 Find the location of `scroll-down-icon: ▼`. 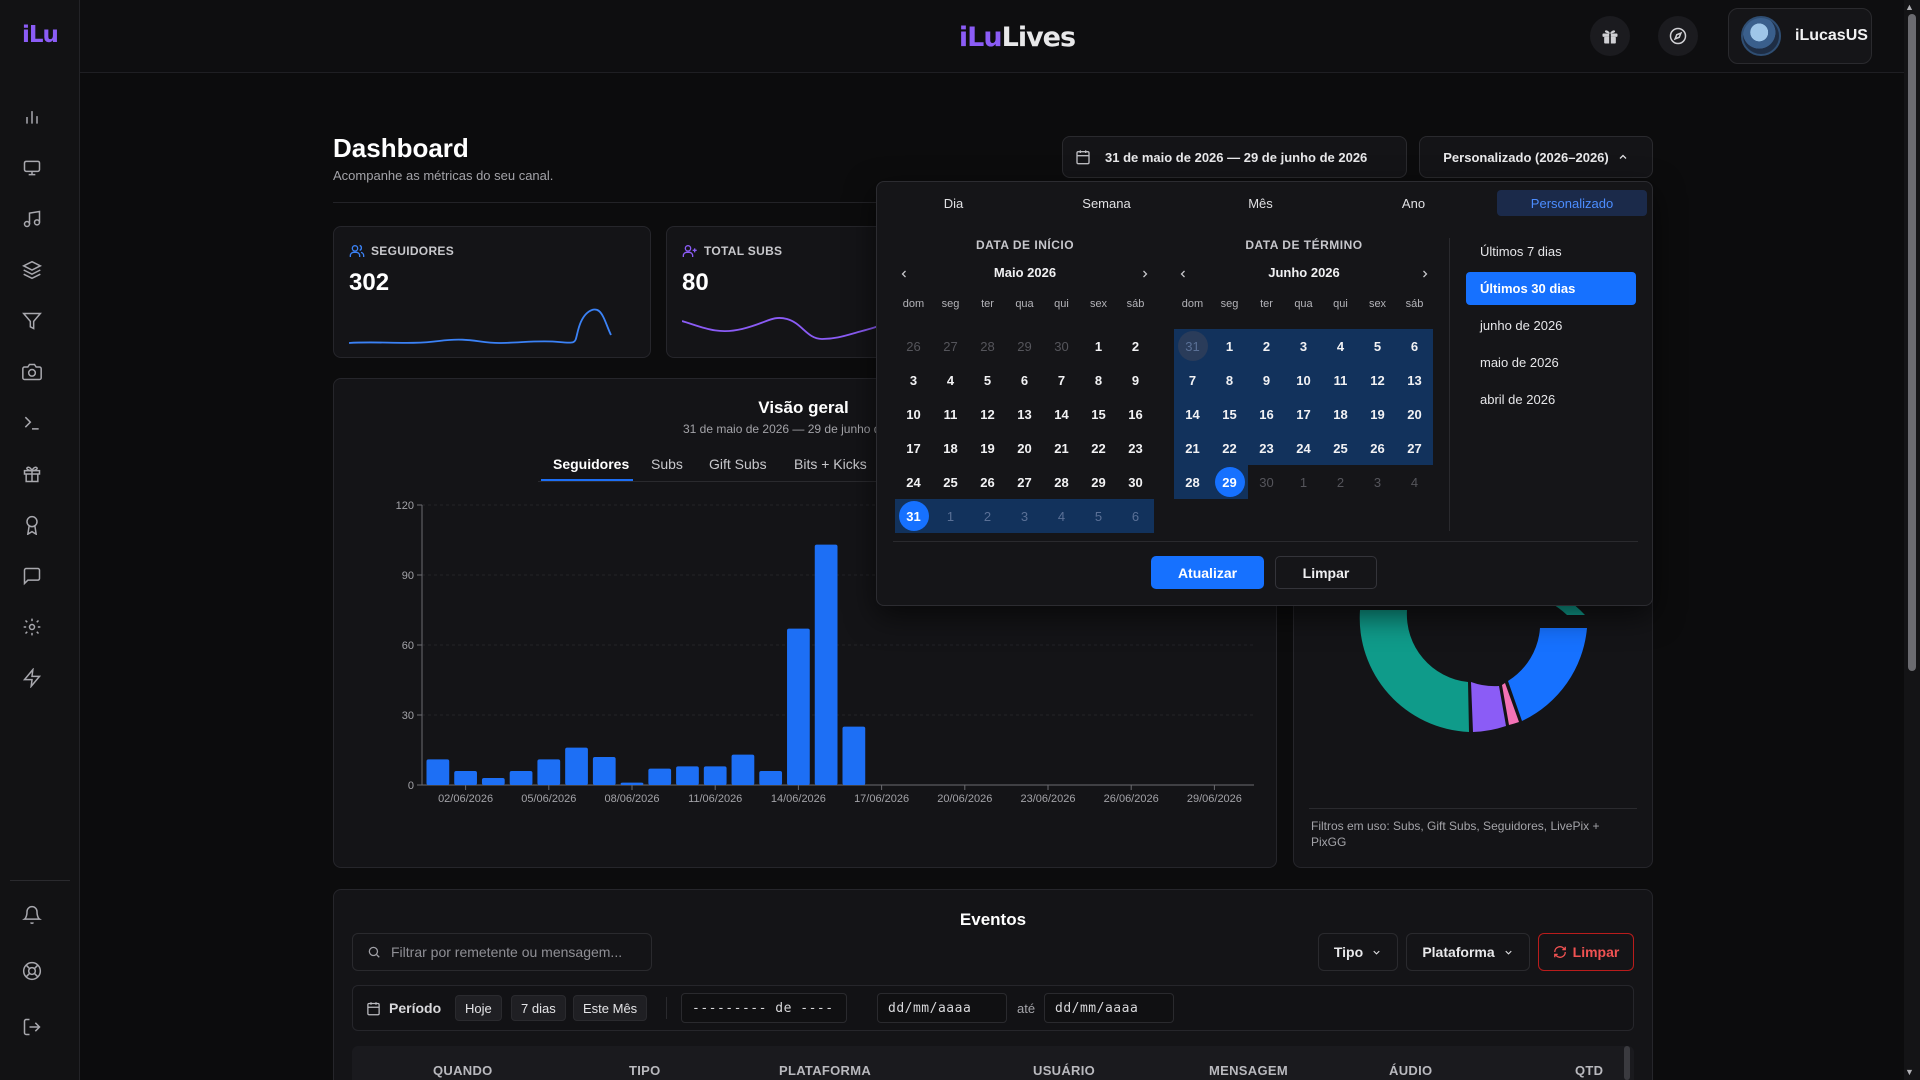

scroll-down-icon: ▼ is located at coordinates (1909, 1072).